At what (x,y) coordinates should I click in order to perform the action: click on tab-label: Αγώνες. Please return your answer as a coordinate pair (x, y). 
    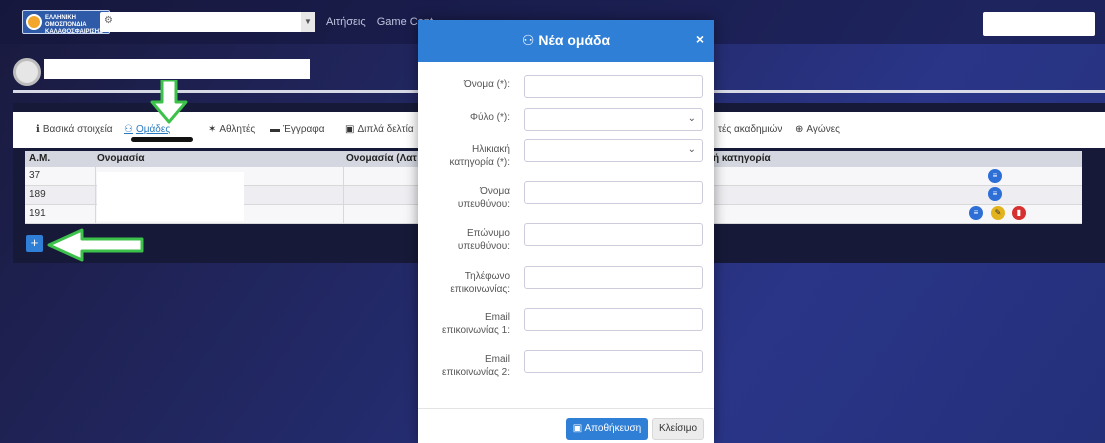
    Looking at the image, I should click on (823, 129).